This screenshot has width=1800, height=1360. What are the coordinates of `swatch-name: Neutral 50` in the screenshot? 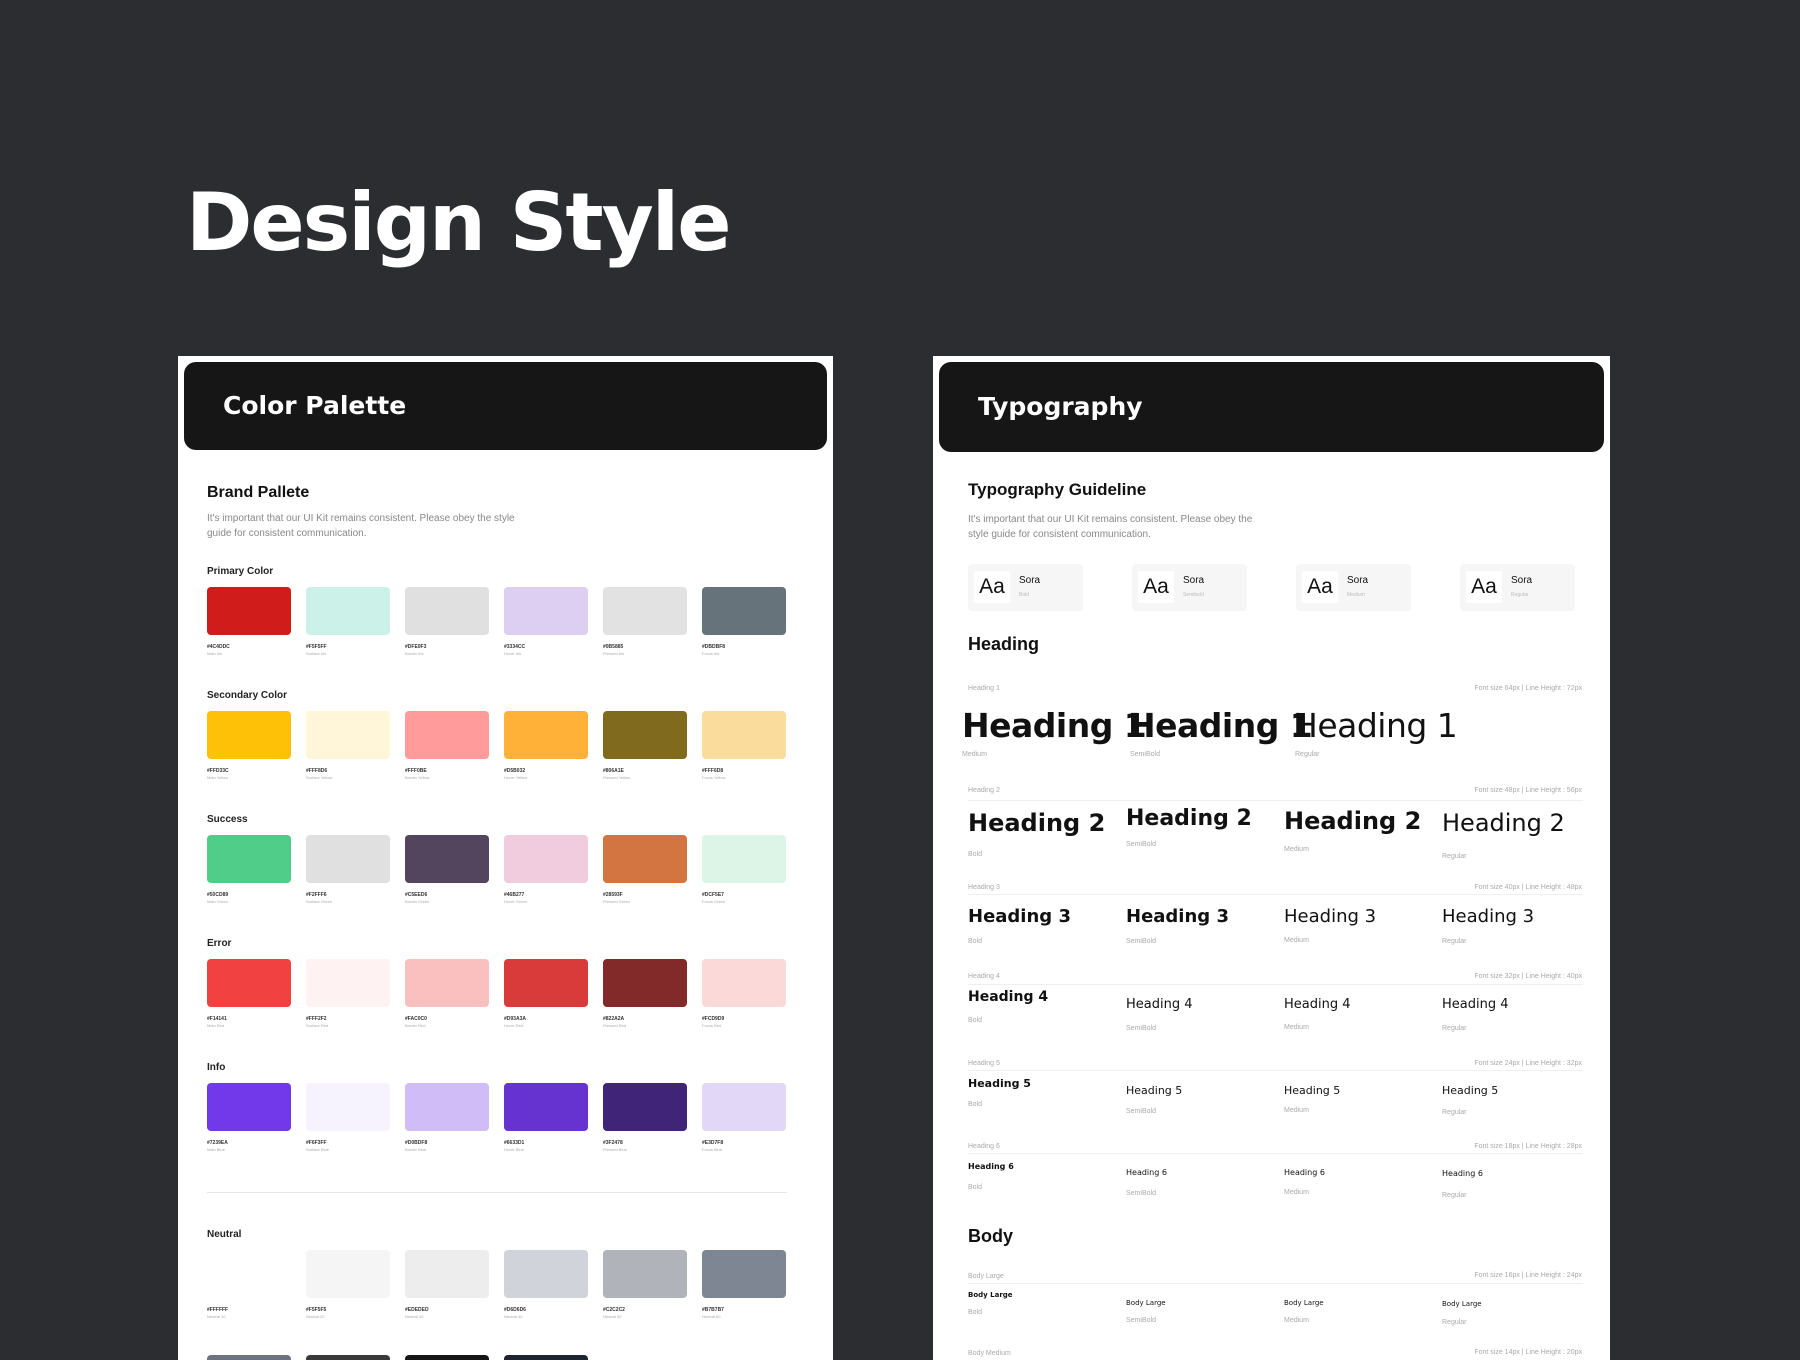 It's located at (612, 1316).